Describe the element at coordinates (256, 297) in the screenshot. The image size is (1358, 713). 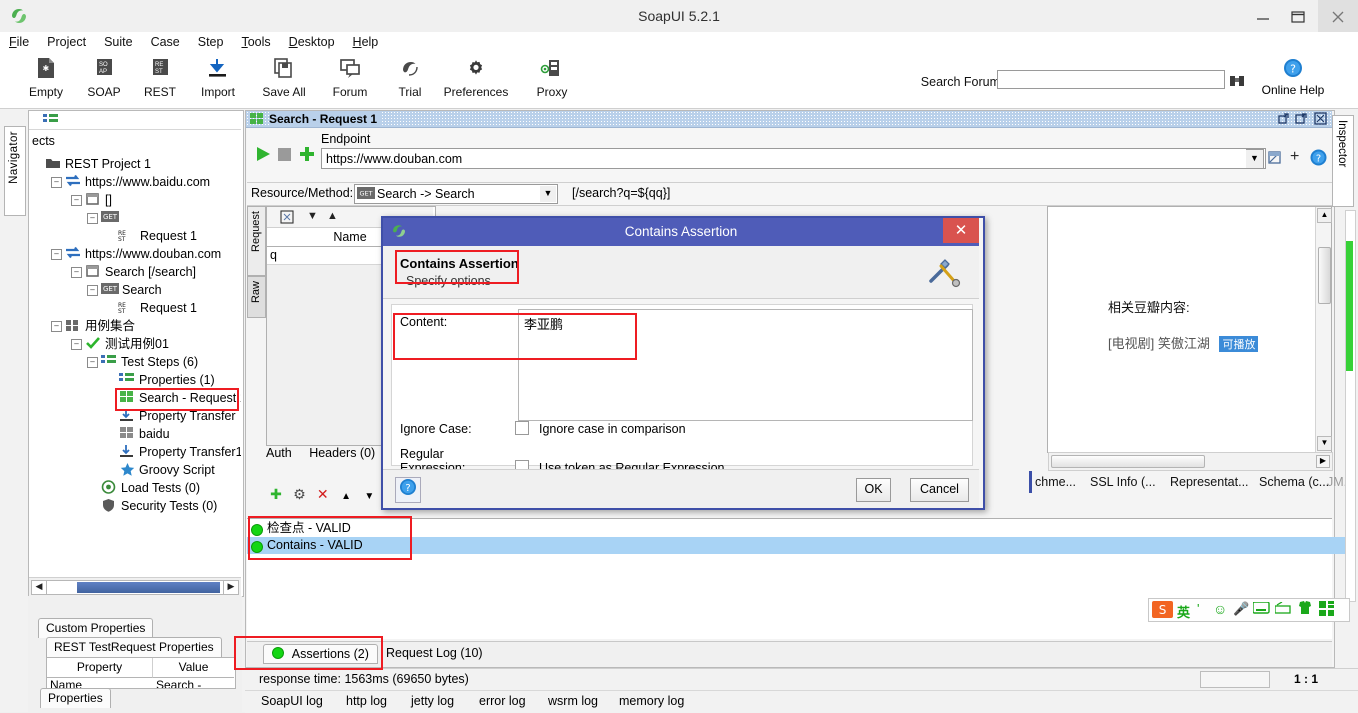
I see `raw-vertical-tab: Raw` at that location.